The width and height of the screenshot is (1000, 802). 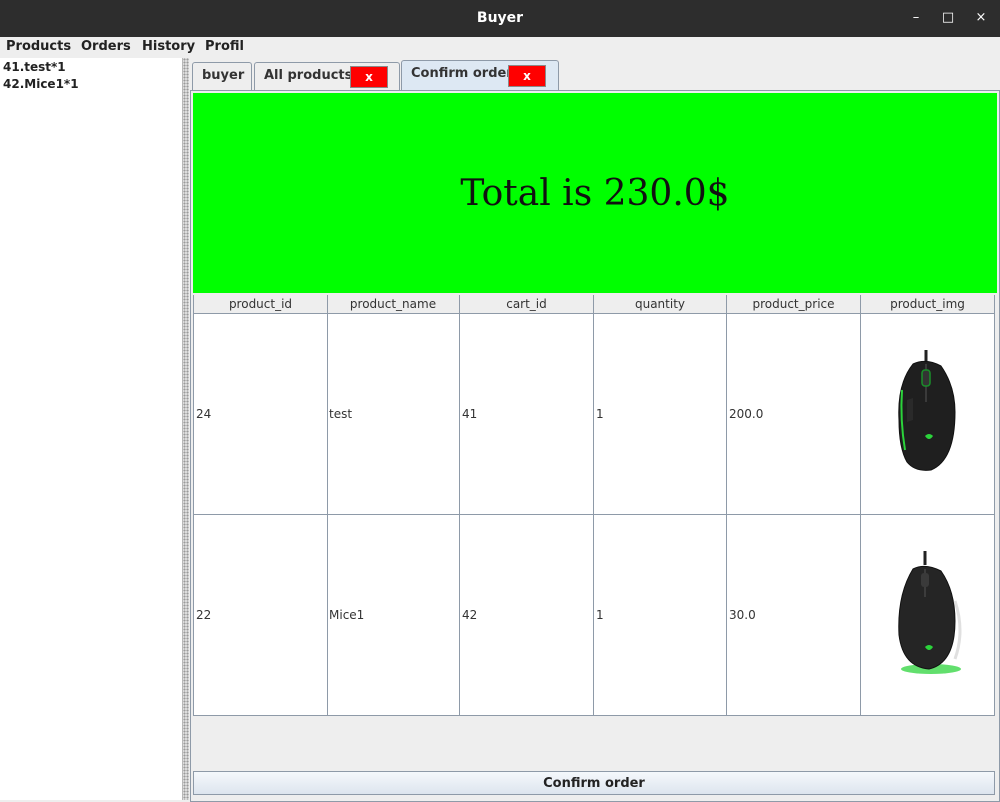 I want to click on cart-list-item: 42.Mice1*1, so click(x=41, y=84).